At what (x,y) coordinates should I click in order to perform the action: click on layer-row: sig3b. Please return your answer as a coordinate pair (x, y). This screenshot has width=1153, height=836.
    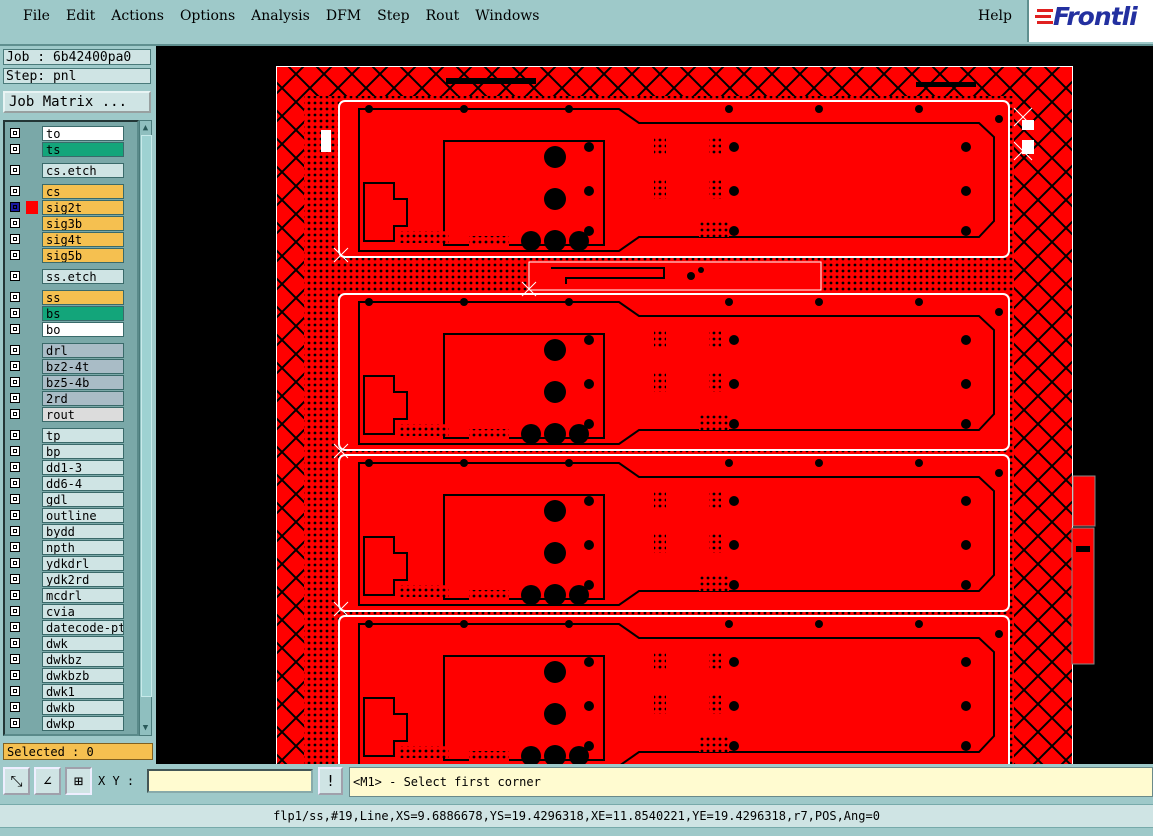
    Looking at the image, I should click on (68, 223).